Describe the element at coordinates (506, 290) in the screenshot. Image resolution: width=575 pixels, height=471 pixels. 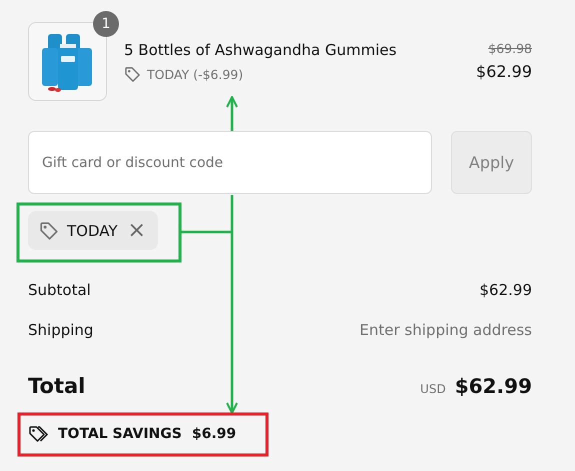
I see `summary-value: $62.99` at that location.